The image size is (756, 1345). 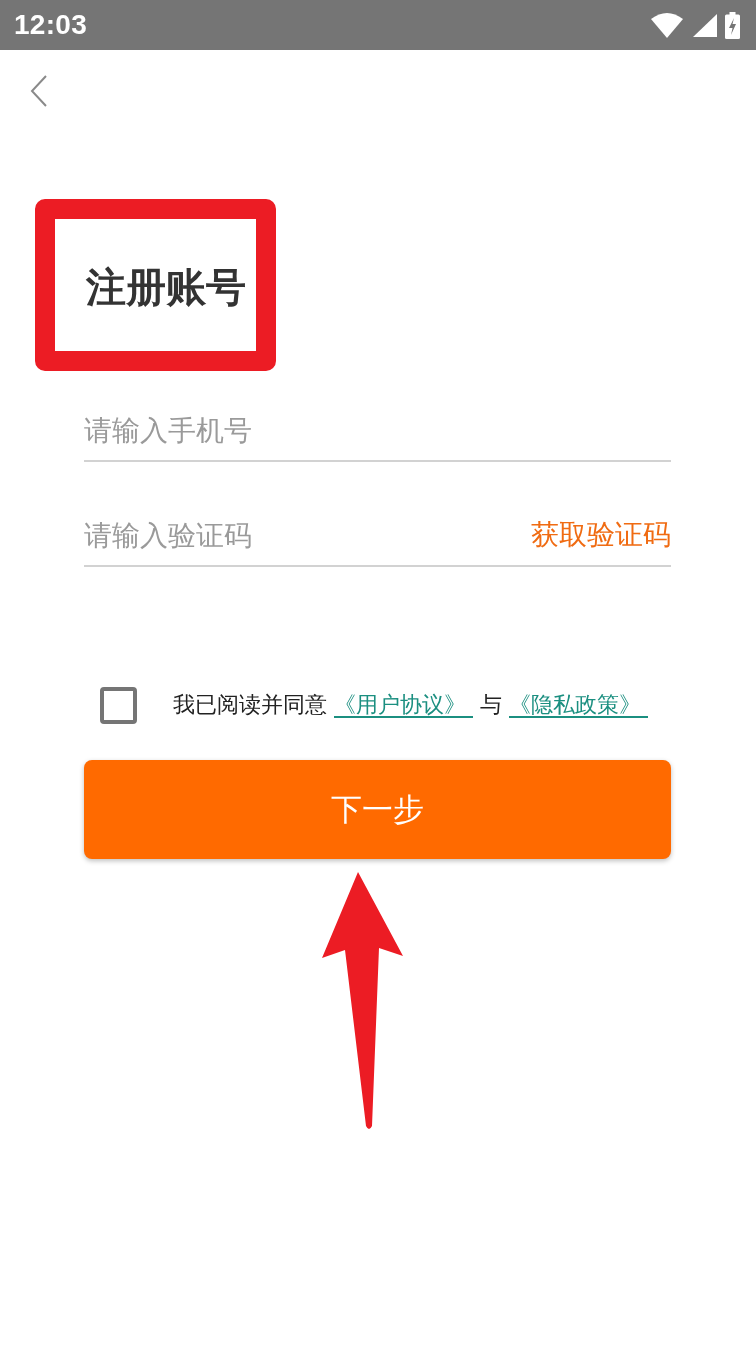 I want to click on agreement-link: 《隐私政策》, so click(x=578, y=704).